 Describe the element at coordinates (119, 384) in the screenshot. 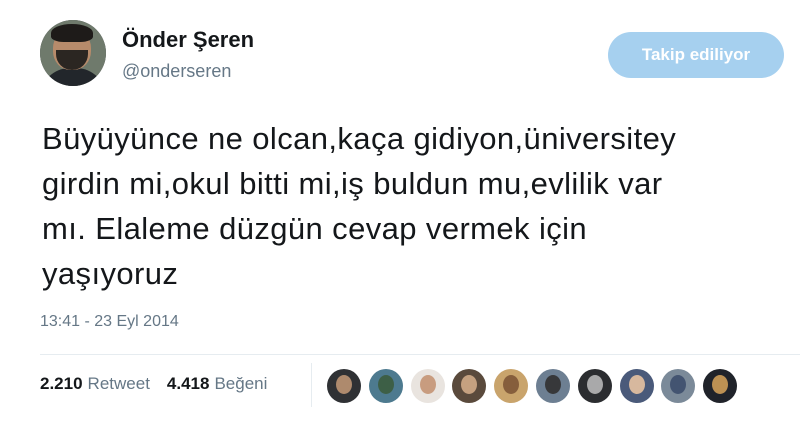

I see `retweet-label: Retweet` at that location.